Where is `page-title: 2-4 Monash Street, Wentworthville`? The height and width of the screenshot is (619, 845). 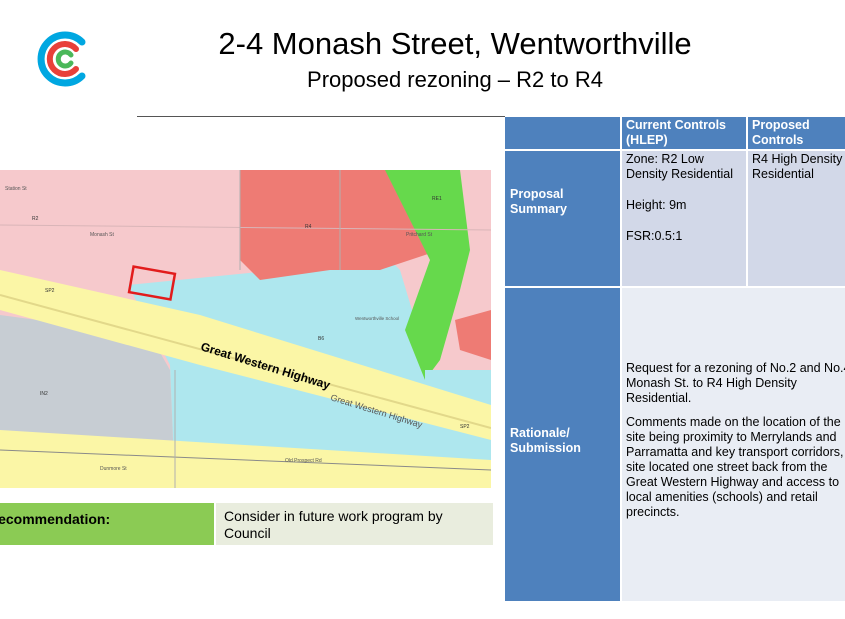 page-title: 2-4 Monash Street, Wentworthville is located at coordinates (455, 43).